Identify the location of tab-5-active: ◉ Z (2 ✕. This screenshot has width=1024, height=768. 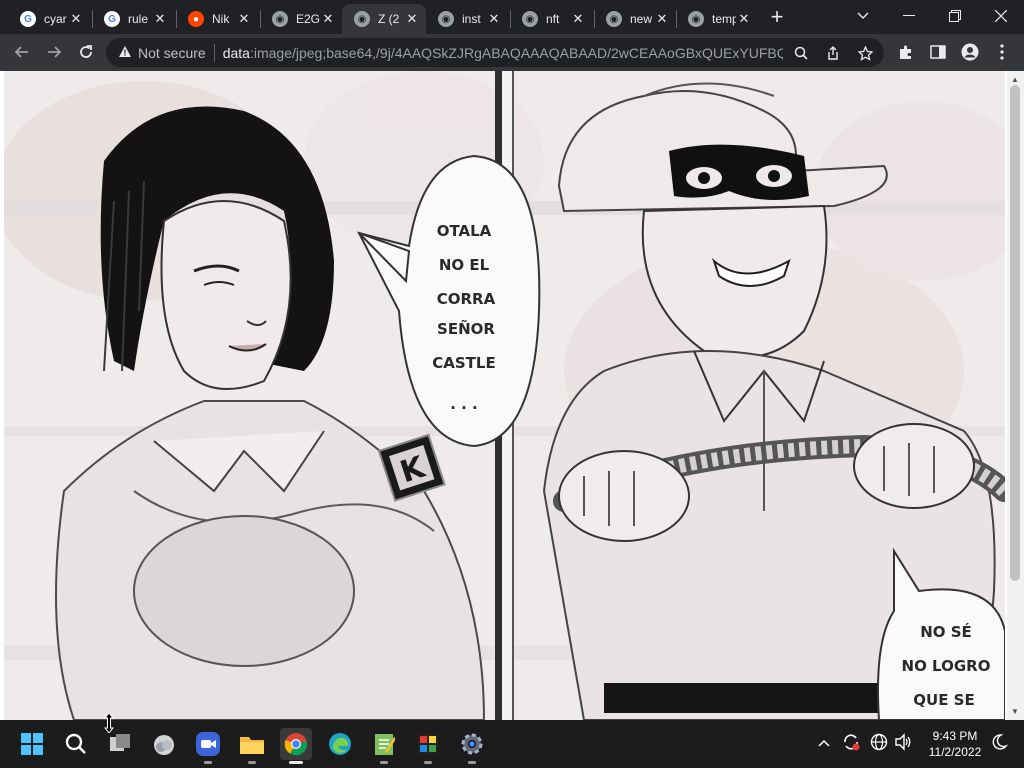
(384, 19).